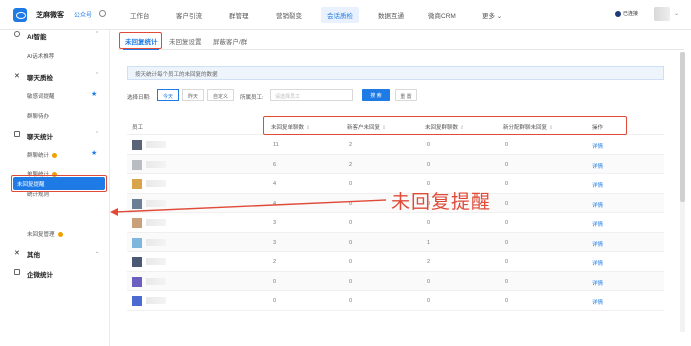 The height and width of the screenshot is (346, 691). What do you see at coordinates (230, 41) in the screenshot?
I see `tab-blocked-customers: 屏蔽客户/群` at bounding box center [230, 41].